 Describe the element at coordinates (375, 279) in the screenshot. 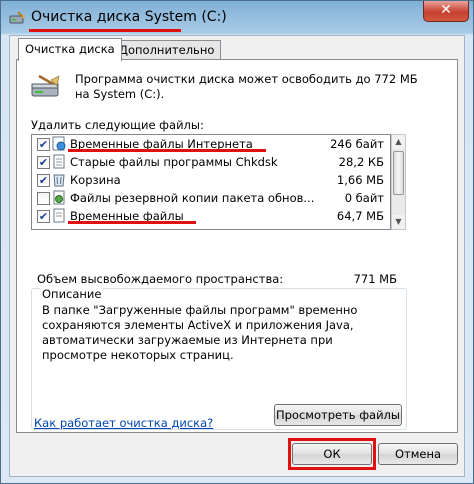

I see `free-space-value: 771 МБ` at that location.